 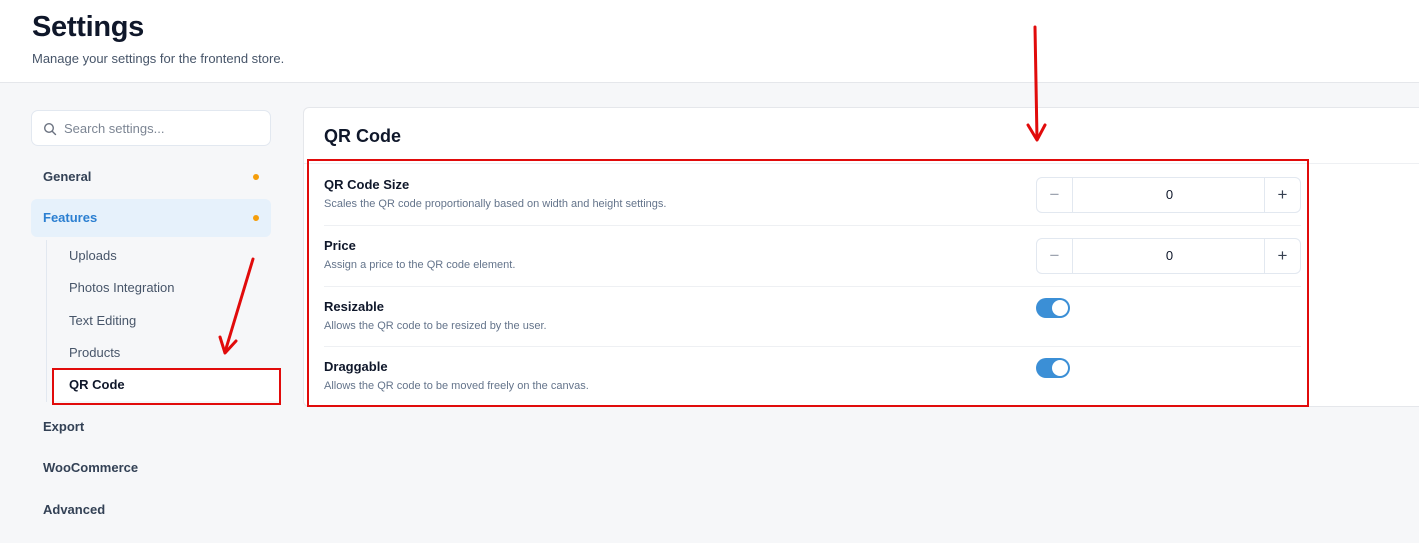 I want to click on sidebar-item-label: WooCommerce, so click(x=91, y=467).